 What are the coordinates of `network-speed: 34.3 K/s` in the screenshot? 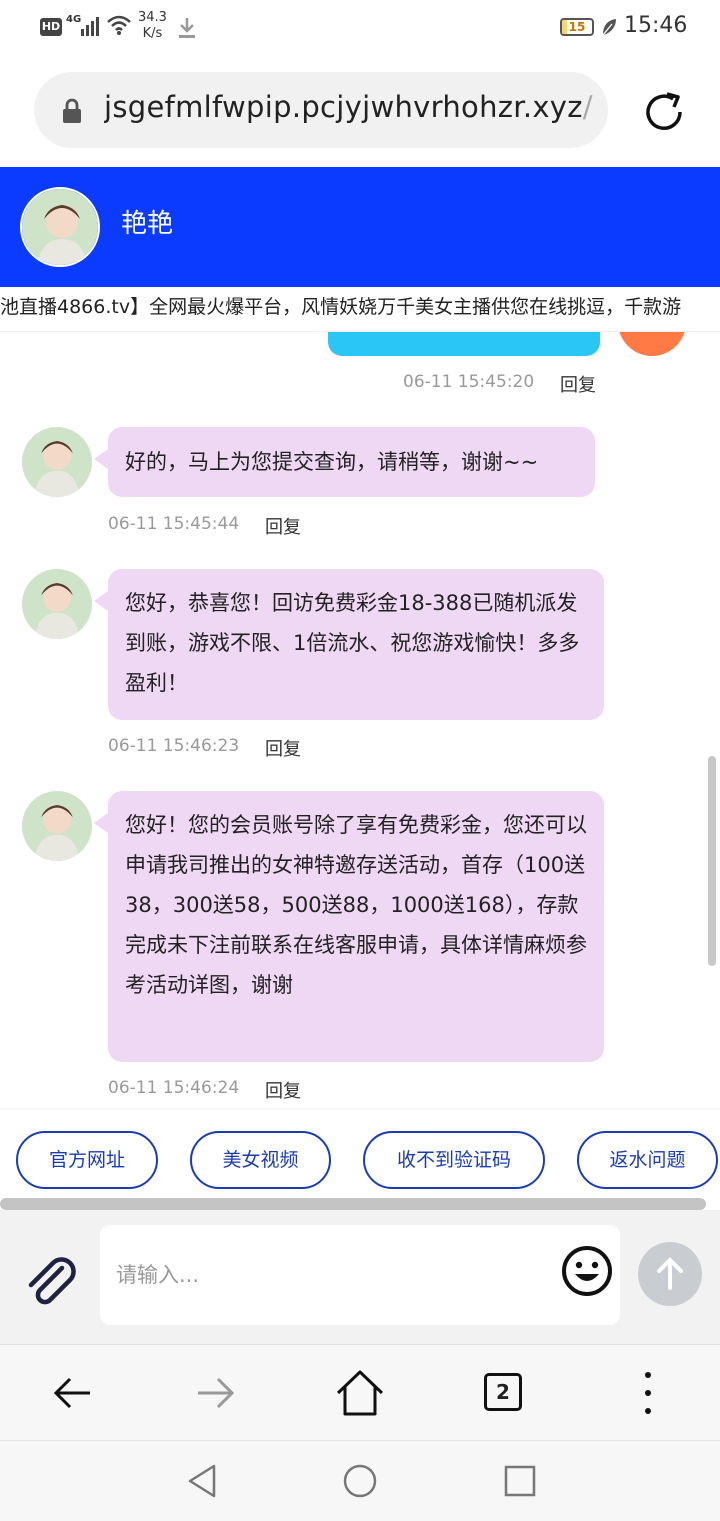 It's located at (152, 25).